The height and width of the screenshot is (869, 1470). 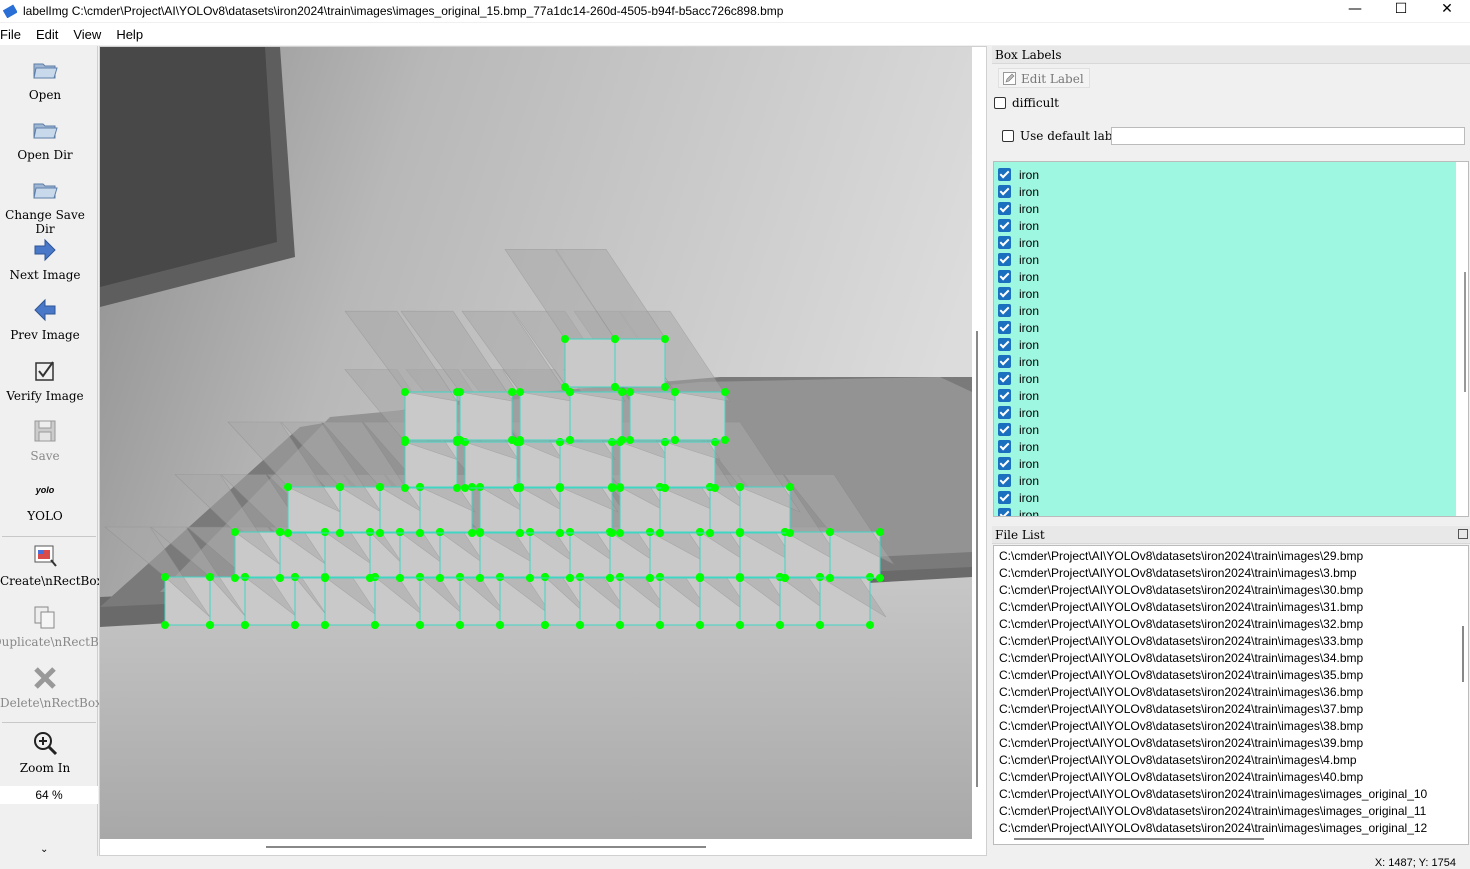 I want to click on duplicate-rectbox-label: Duplicate\nRectBox, so click(x=56, y=642).